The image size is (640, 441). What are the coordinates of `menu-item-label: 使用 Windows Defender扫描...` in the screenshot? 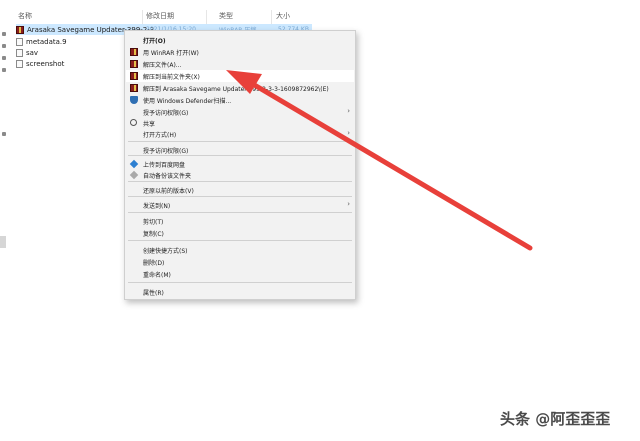 It's located at (187, 101).